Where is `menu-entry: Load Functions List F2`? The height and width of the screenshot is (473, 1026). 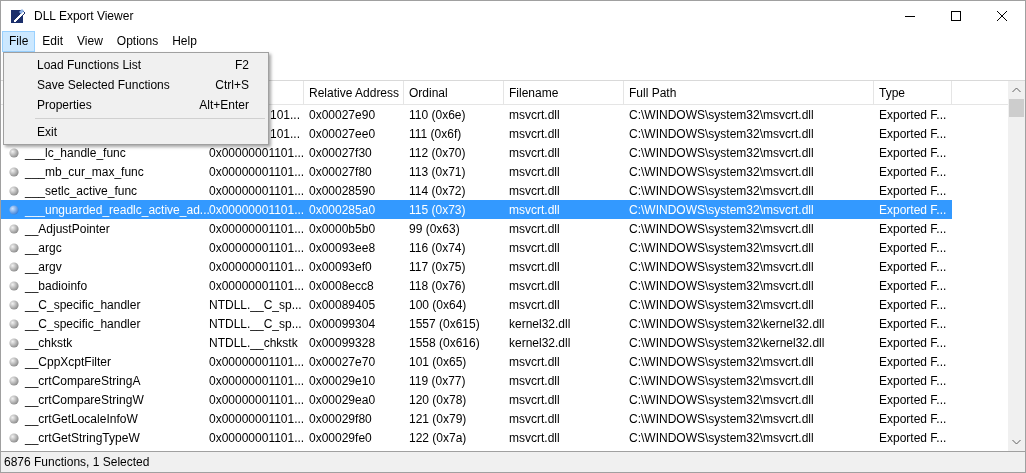
menu-entry: Load Functions List F2 is located at coordinates (136, 65).